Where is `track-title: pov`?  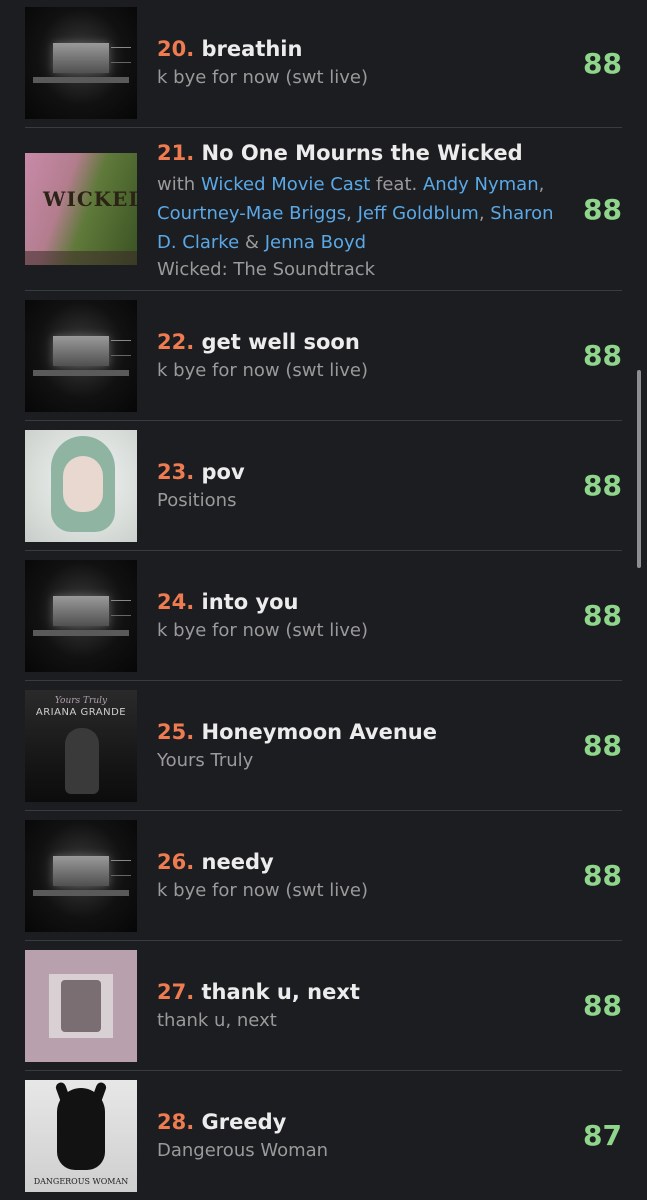
track-title: pov is located at coordinates (223, 472).